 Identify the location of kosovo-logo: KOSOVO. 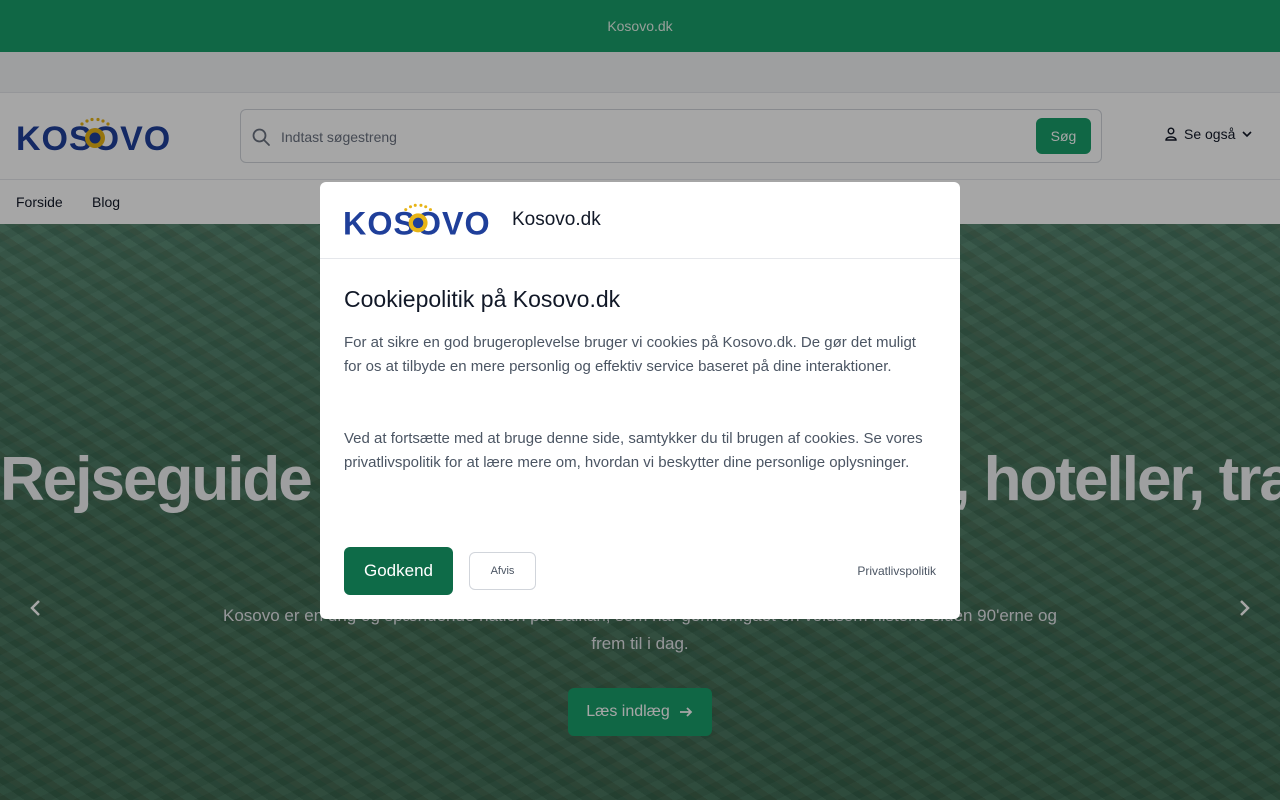
(416, 221).